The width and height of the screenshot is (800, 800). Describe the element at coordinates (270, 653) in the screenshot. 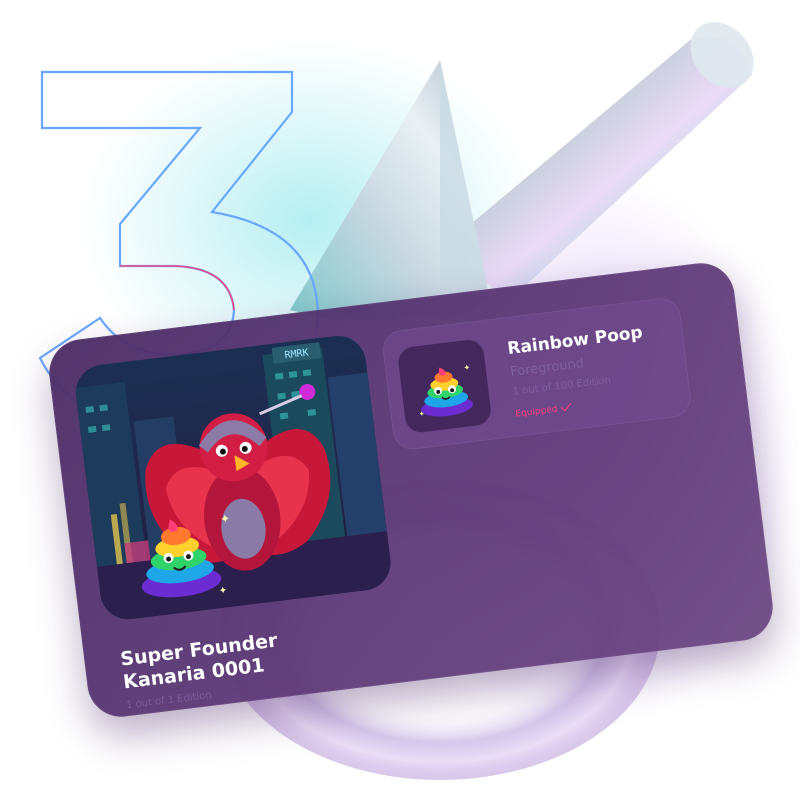

I see `nft-title: Super Founder Kanaria 0001` at that location.